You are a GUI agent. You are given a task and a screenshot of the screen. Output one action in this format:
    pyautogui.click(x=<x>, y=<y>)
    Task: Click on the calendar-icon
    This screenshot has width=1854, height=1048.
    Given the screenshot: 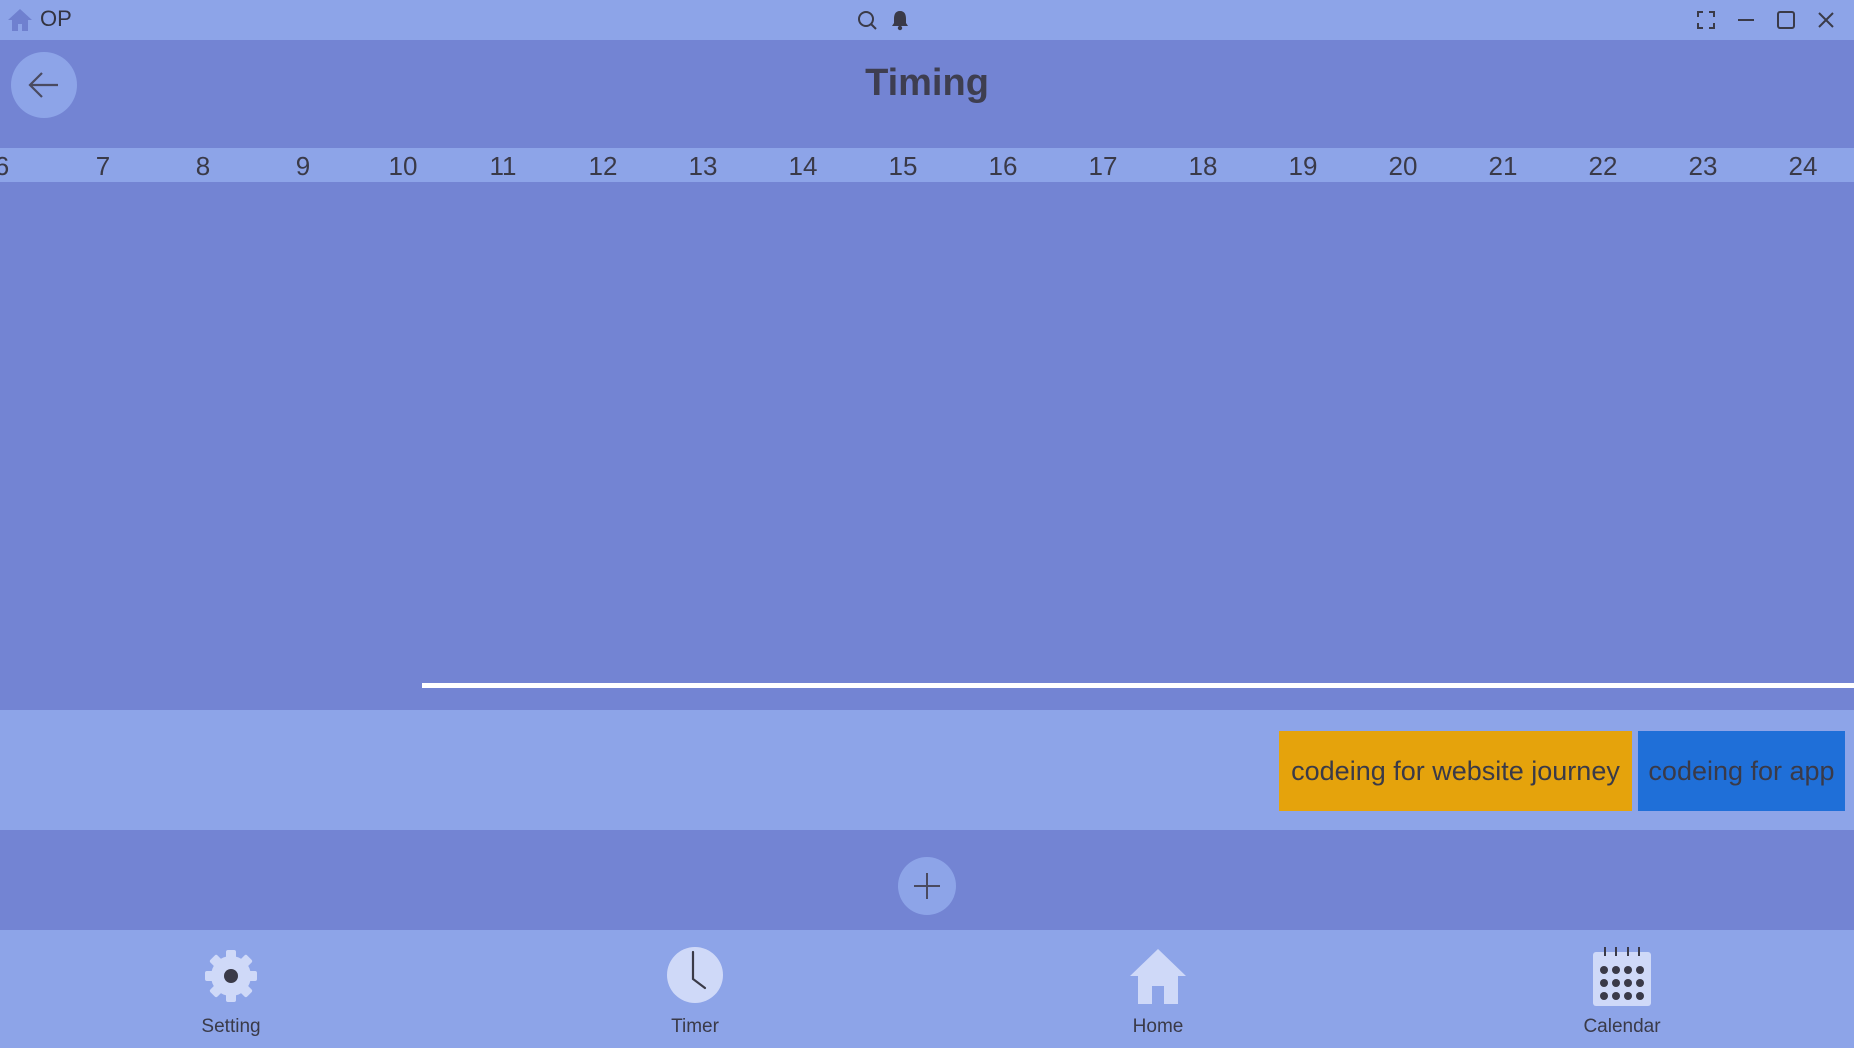 What is the action you would take?
    pyautogui.click(x=1622, y=976)
    